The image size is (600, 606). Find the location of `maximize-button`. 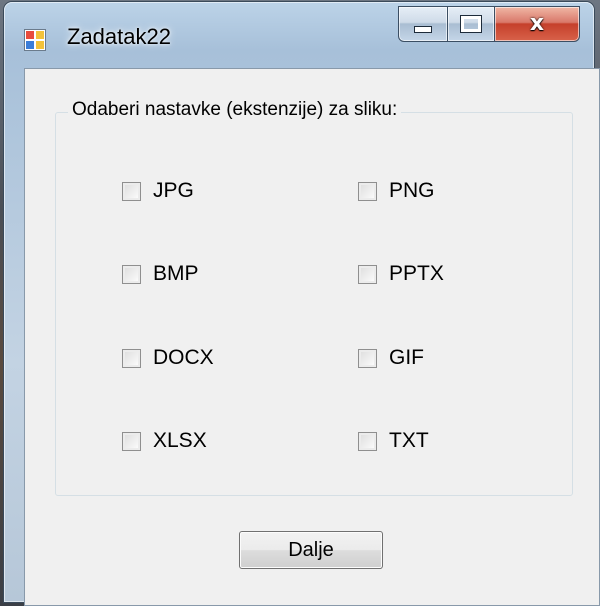

maximize-button is located at coordinates (471, 24).